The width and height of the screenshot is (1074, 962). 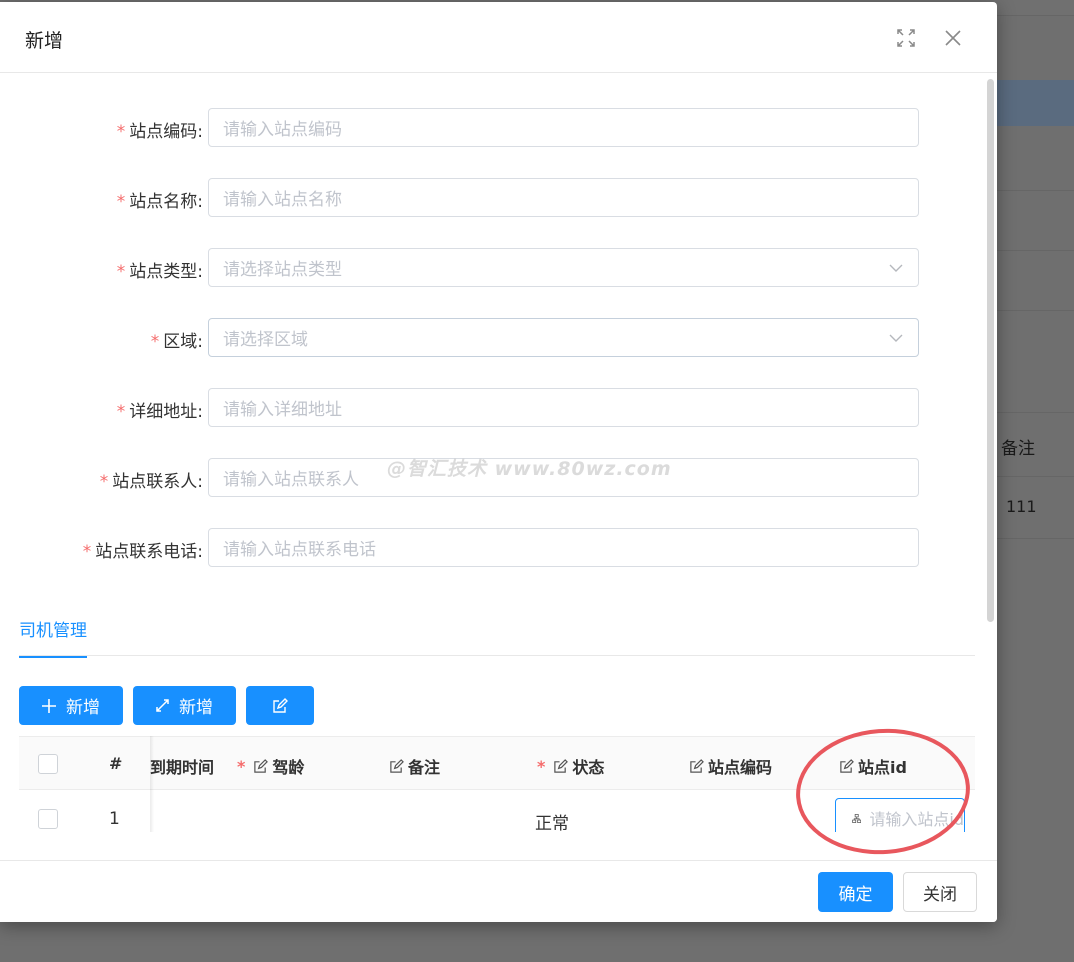 I want to click on bg-cell-value: 111, so click(x=1021, y=506).